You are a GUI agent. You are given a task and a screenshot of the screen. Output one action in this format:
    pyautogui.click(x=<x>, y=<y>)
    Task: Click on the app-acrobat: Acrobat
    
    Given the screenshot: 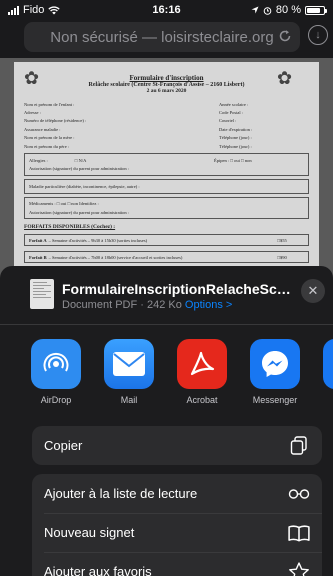 What is the action you would take?
    pyautogui.click(x=202, y=372)
    